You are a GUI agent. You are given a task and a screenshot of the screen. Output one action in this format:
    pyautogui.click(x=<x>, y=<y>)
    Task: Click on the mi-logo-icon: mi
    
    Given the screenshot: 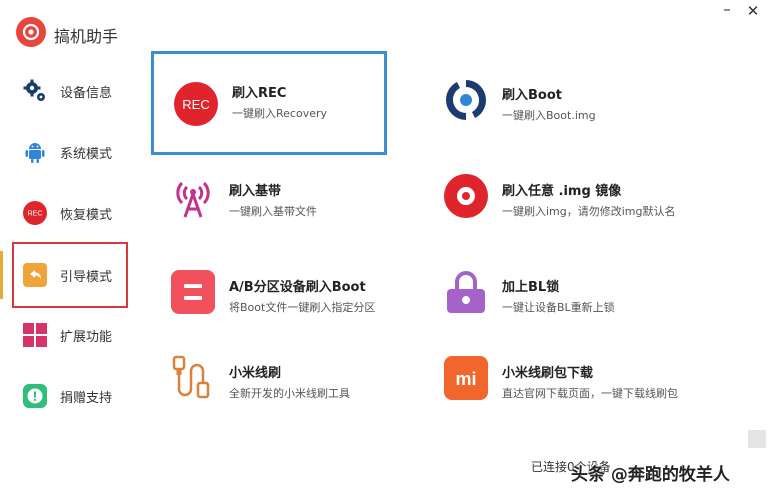 What is the action you would take?
    pyautogui.click(x=466, y=378)
    